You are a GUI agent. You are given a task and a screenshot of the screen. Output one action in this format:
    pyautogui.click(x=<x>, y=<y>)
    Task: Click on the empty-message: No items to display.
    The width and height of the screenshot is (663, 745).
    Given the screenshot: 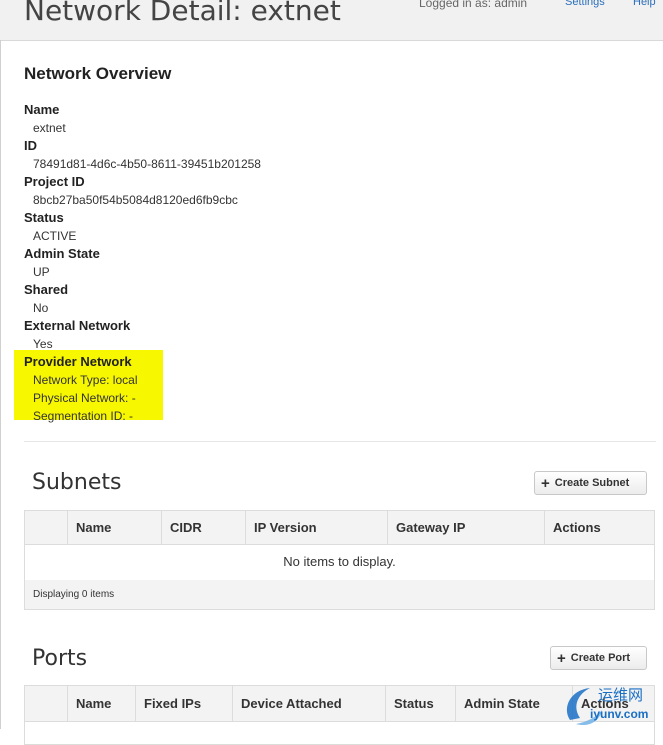 What is the action you would take?
    pyautogui.click(x=339, y=562)
    